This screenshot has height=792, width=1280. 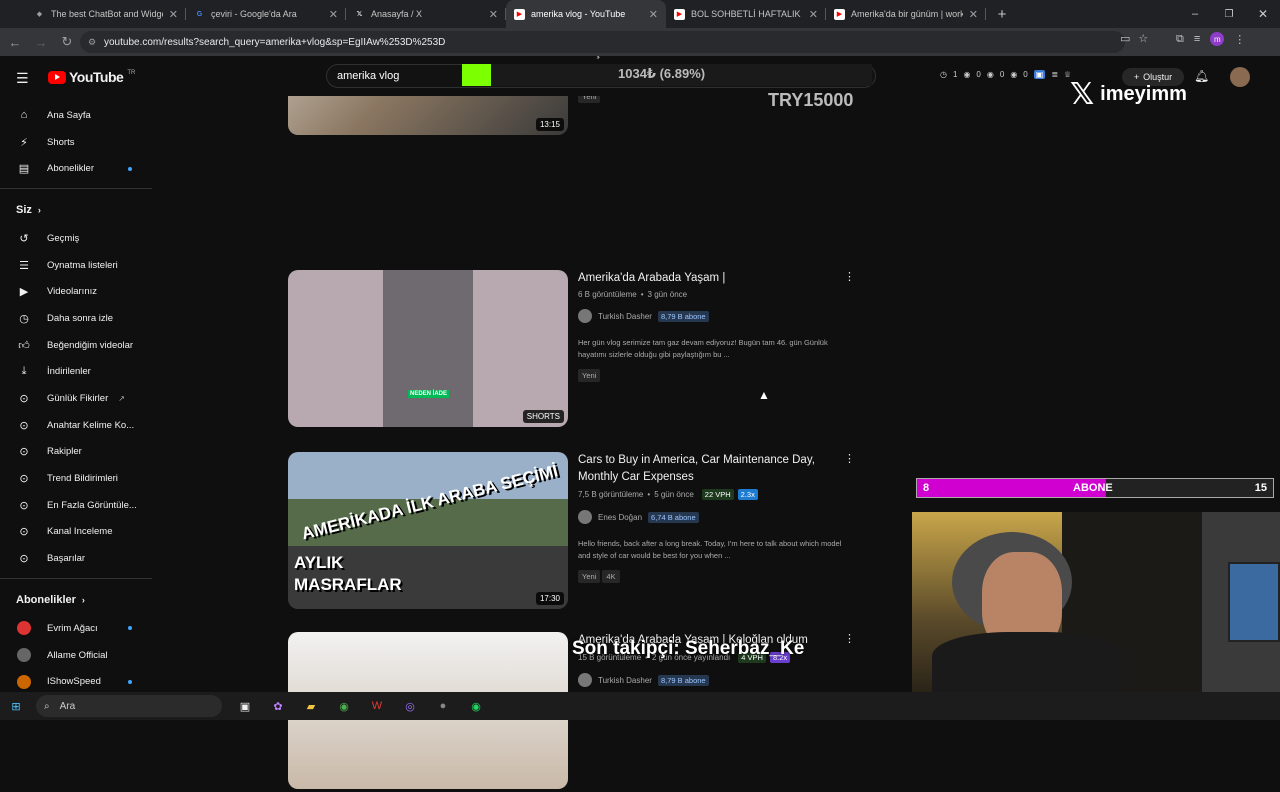 What do you see at coordinates (80, 680) in the screenshot?
I see `sidebar-item: IShowSpeed` at bounding box center [80, 680].